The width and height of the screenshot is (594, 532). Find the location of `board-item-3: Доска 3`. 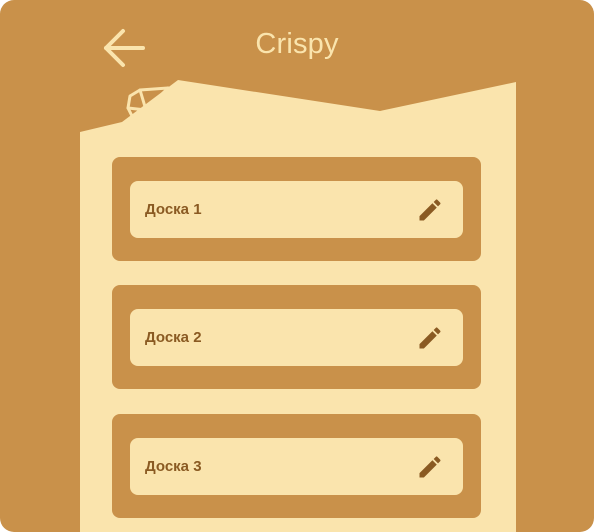

board-item-3: Доска 3 is located at coordinates (296, 466).